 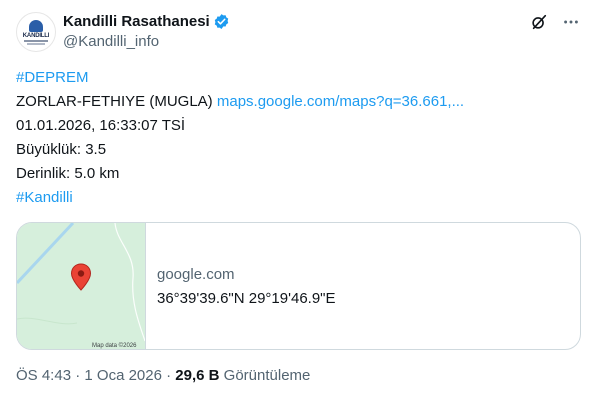 I want to click on tweet-actions, so click(x=555, y=22).